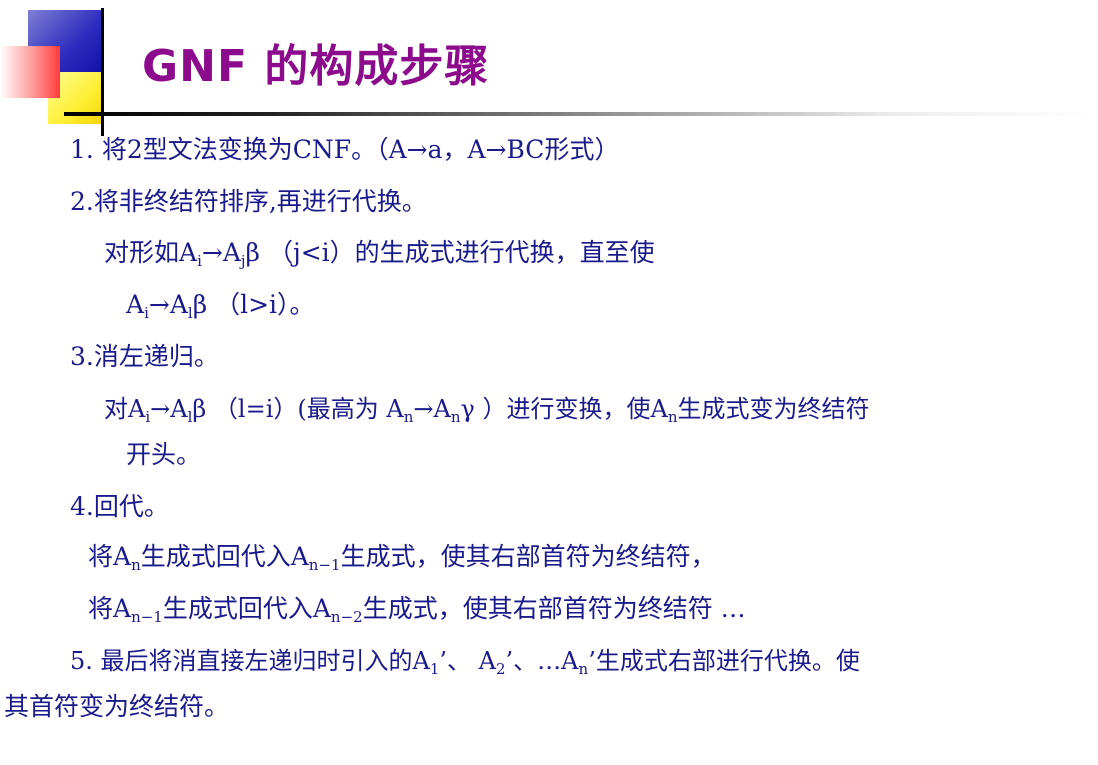  I want to click on step-1-number: 1., so click(82, 149).